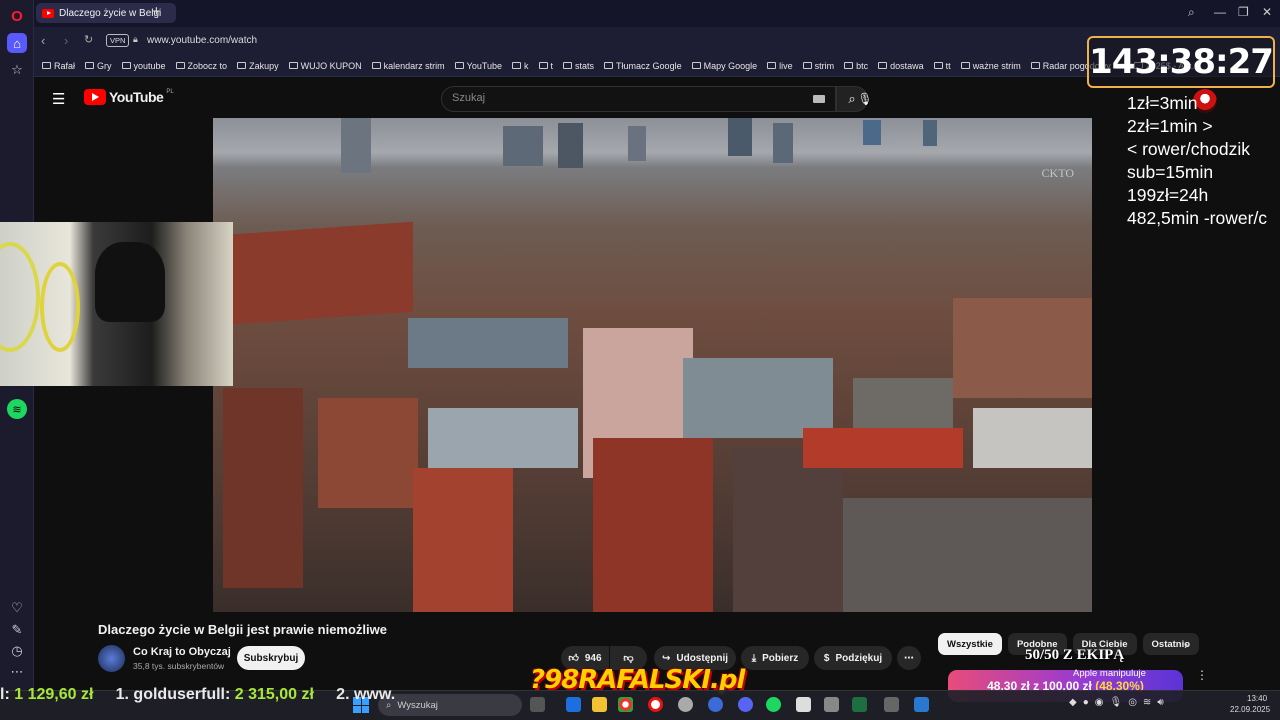 The image size is (1280, 720). I want to click on vpn-badge: VPN, so click(118, 40).